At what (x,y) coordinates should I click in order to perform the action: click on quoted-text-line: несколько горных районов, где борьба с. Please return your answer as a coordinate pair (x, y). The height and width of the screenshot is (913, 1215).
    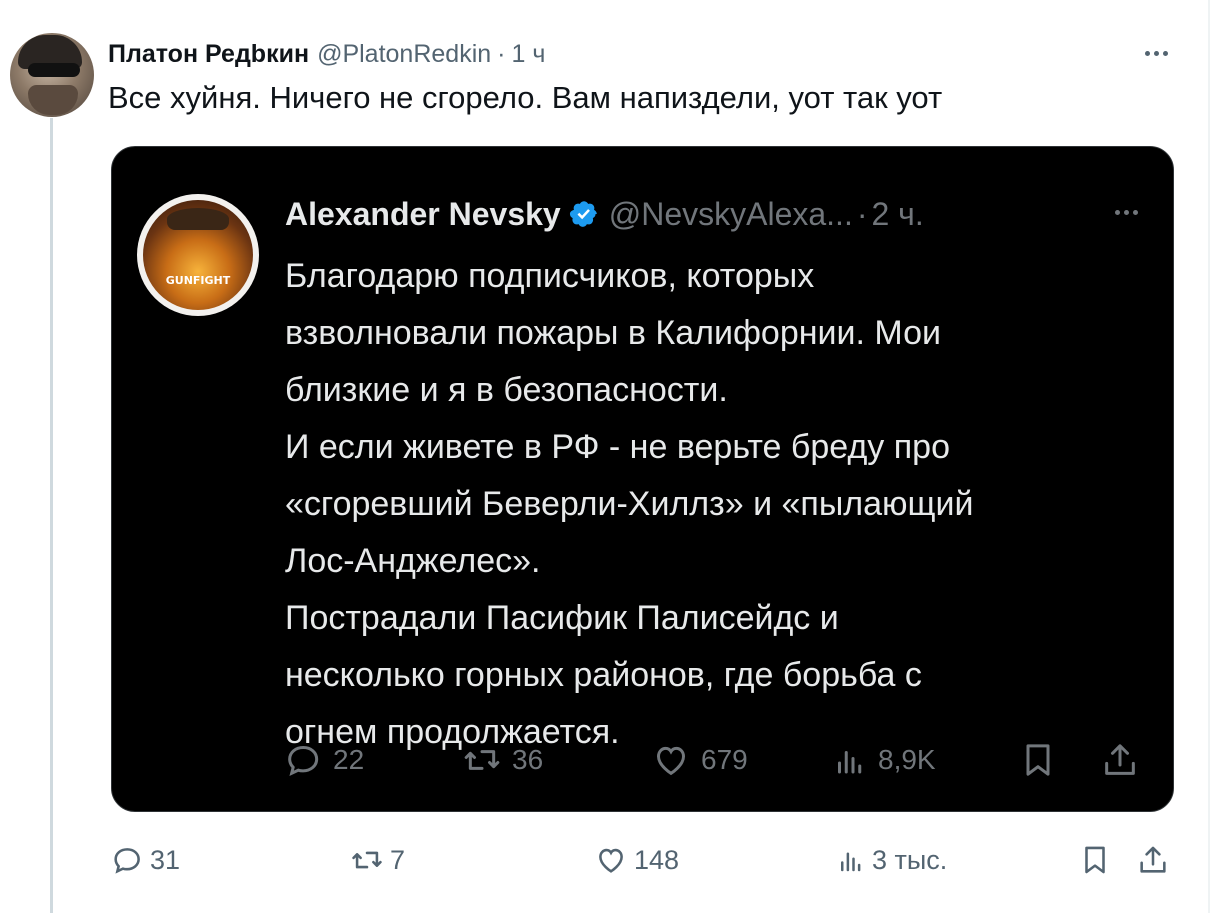
    Looking at the image, I should click on (603, 675).